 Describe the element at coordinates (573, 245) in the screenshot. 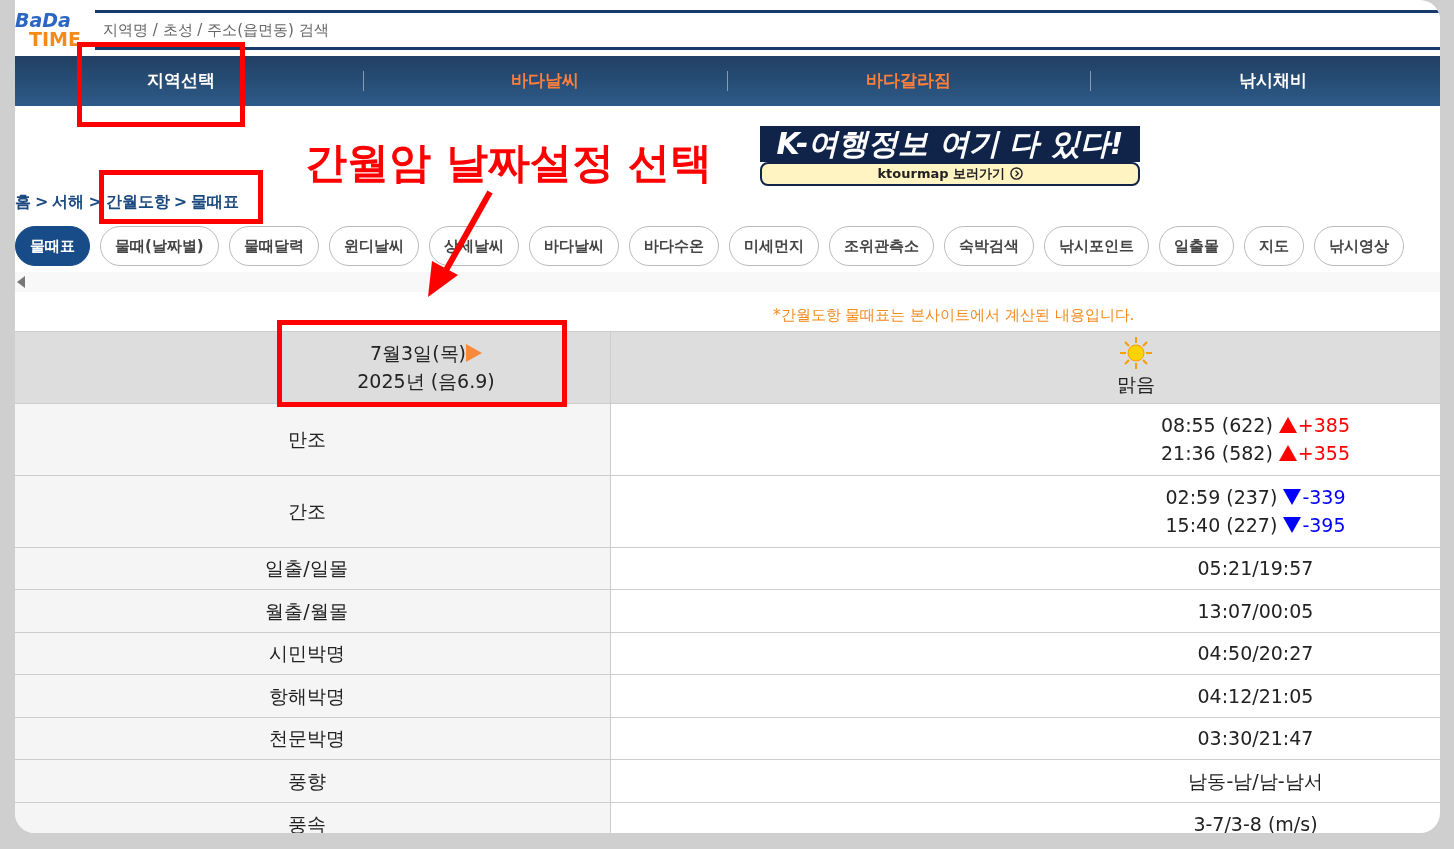

I see `tab-pill: 바다날씨` at that location.